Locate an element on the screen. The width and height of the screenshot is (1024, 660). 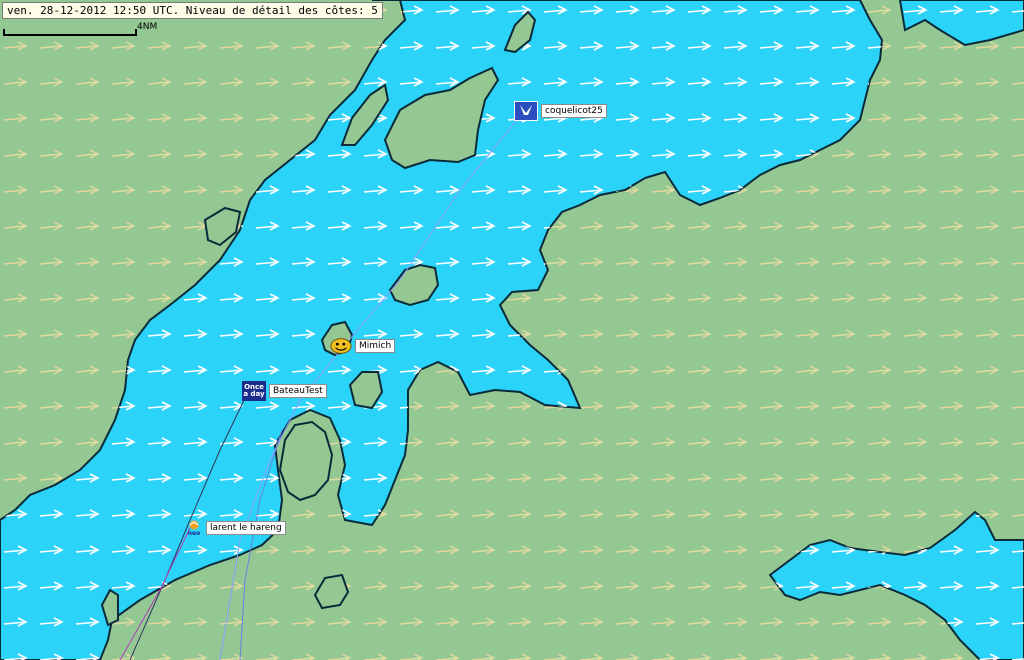
boat-label-coquelicot25: coquelicot25 is located at coordinates (574, 111).